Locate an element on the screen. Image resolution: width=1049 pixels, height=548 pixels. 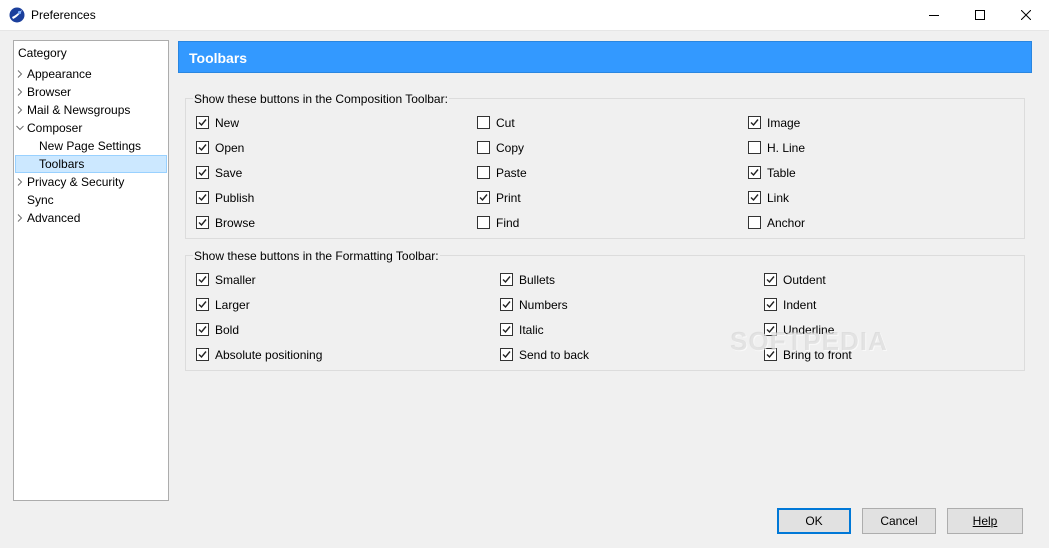
checkbox-cut: Cut is located at coordinates (577, 123).